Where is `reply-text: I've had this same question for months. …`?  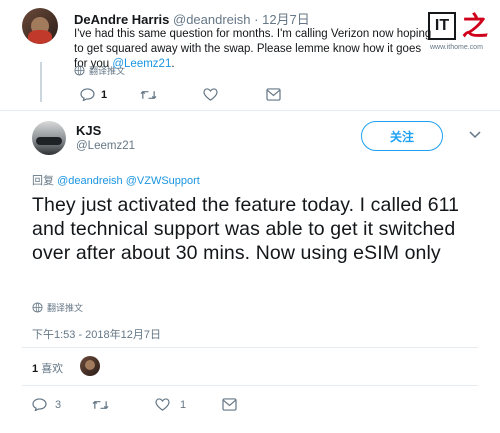 reply-text: I've had this same question for months. … is located at coordinates (255, 49).